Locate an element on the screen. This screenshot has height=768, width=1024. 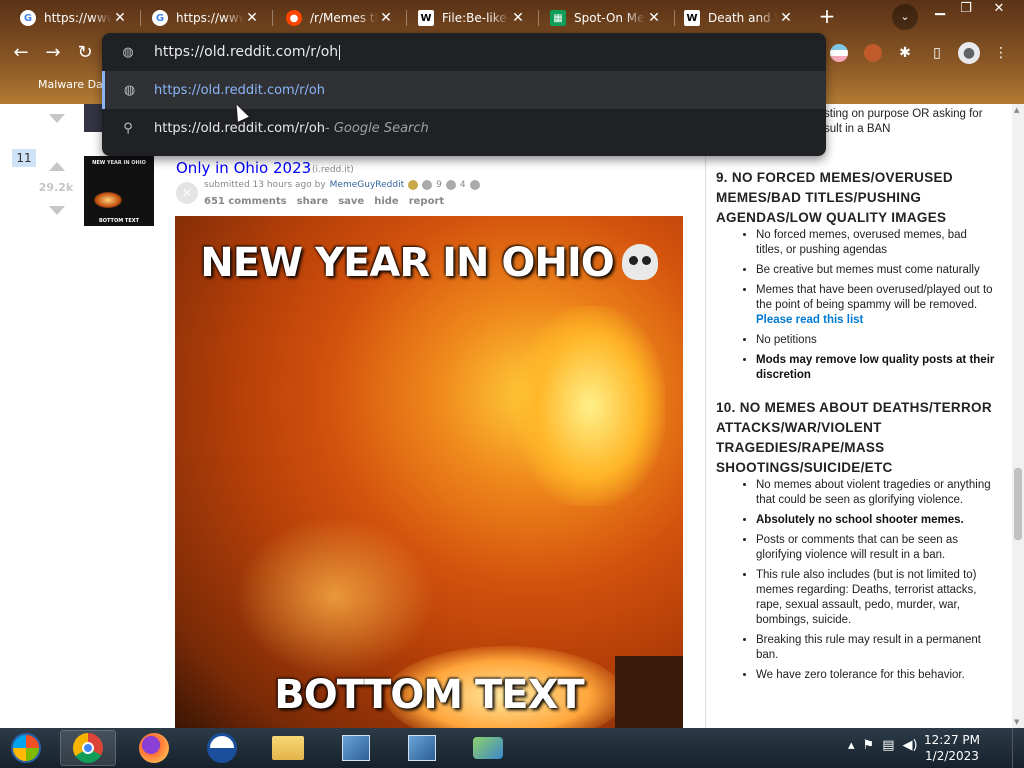
tab-title: https://www is located at coordinates (78, 18).